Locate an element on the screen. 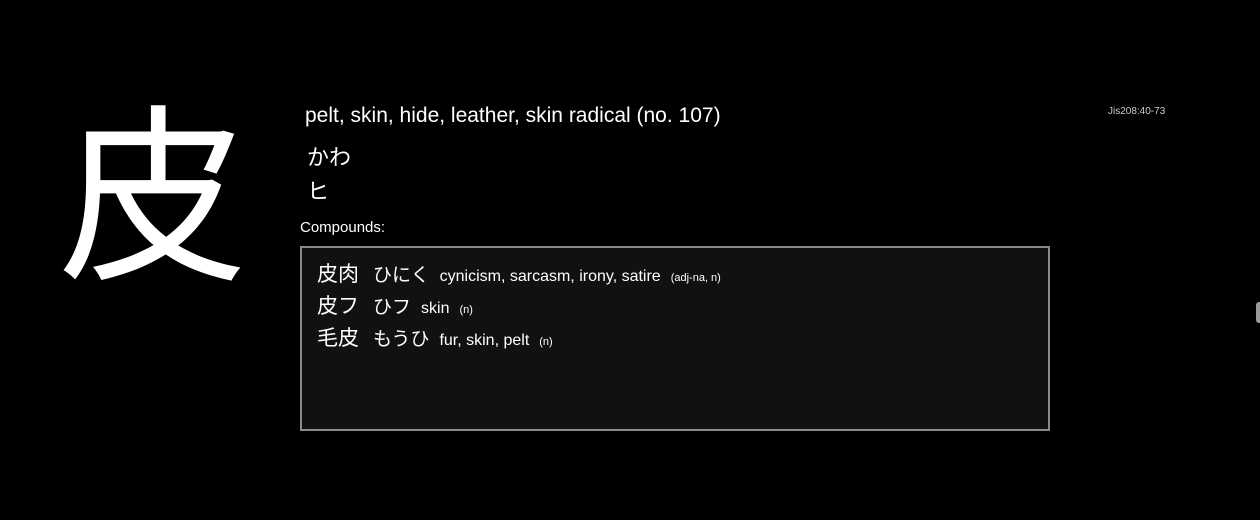 The image size is (1260, 520). list-item: 毛皮 もうひ fur, skin, pelt (n) is located at coordinates (435, 337).